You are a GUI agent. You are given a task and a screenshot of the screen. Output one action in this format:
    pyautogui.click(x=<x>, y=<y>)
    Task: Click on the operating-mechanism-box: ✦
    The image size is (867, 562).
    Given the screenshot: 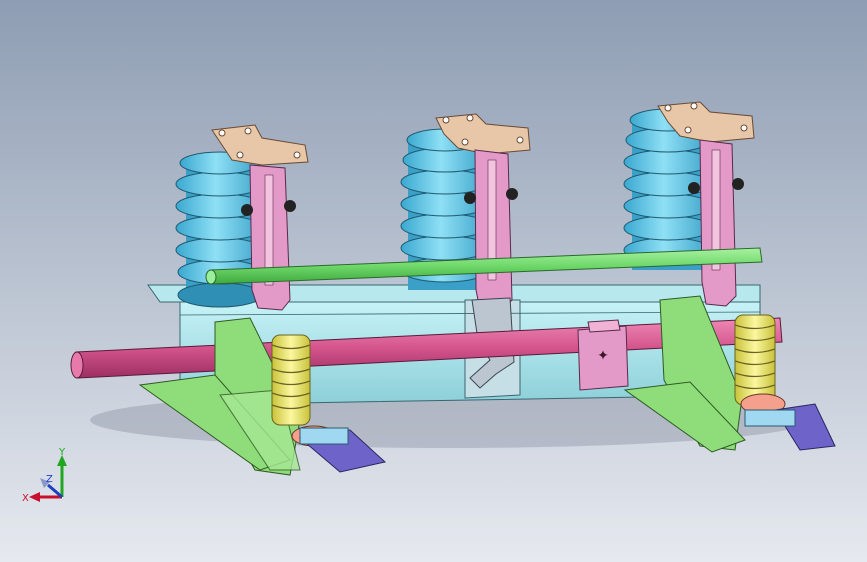 What is the action you would take?
    pyautogui.click(x=603, y=355)
    